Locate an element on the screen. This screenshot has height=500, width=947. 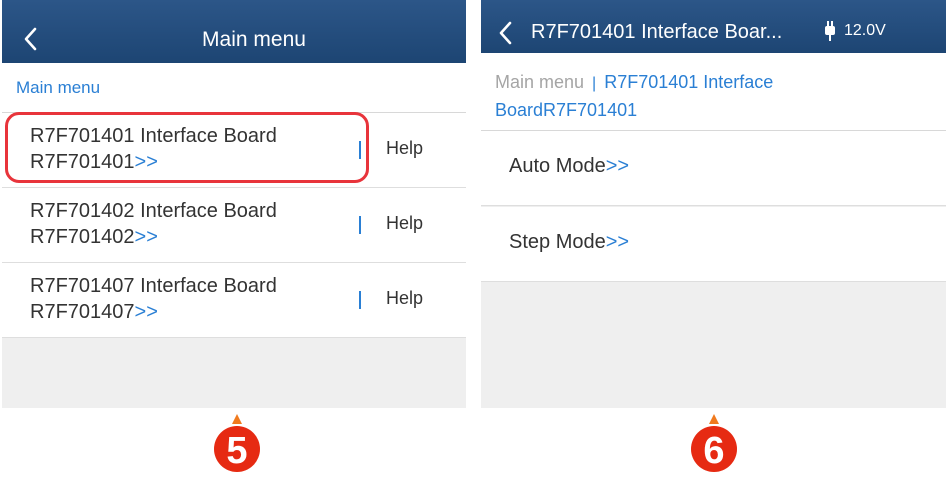
battery-status: 12.0V is located at coordinates (855, 31).